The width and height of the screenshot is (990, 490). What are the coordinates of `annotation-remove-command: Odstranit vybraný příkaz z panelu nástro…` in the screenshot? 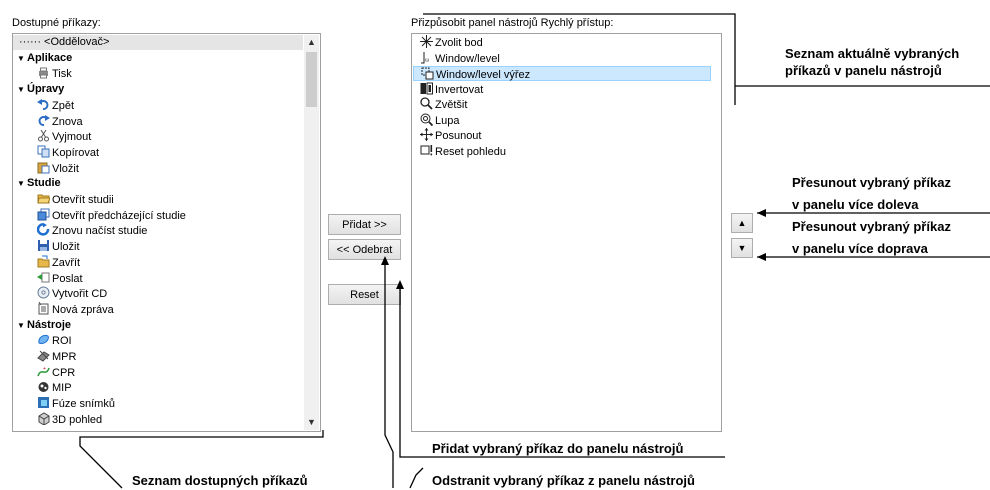 It's located at (563, 480).